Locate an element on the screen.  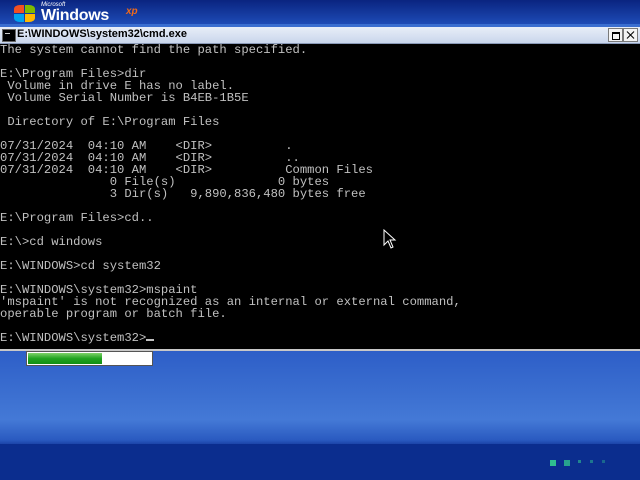
text-cursor is located at coordinates (150, 340).